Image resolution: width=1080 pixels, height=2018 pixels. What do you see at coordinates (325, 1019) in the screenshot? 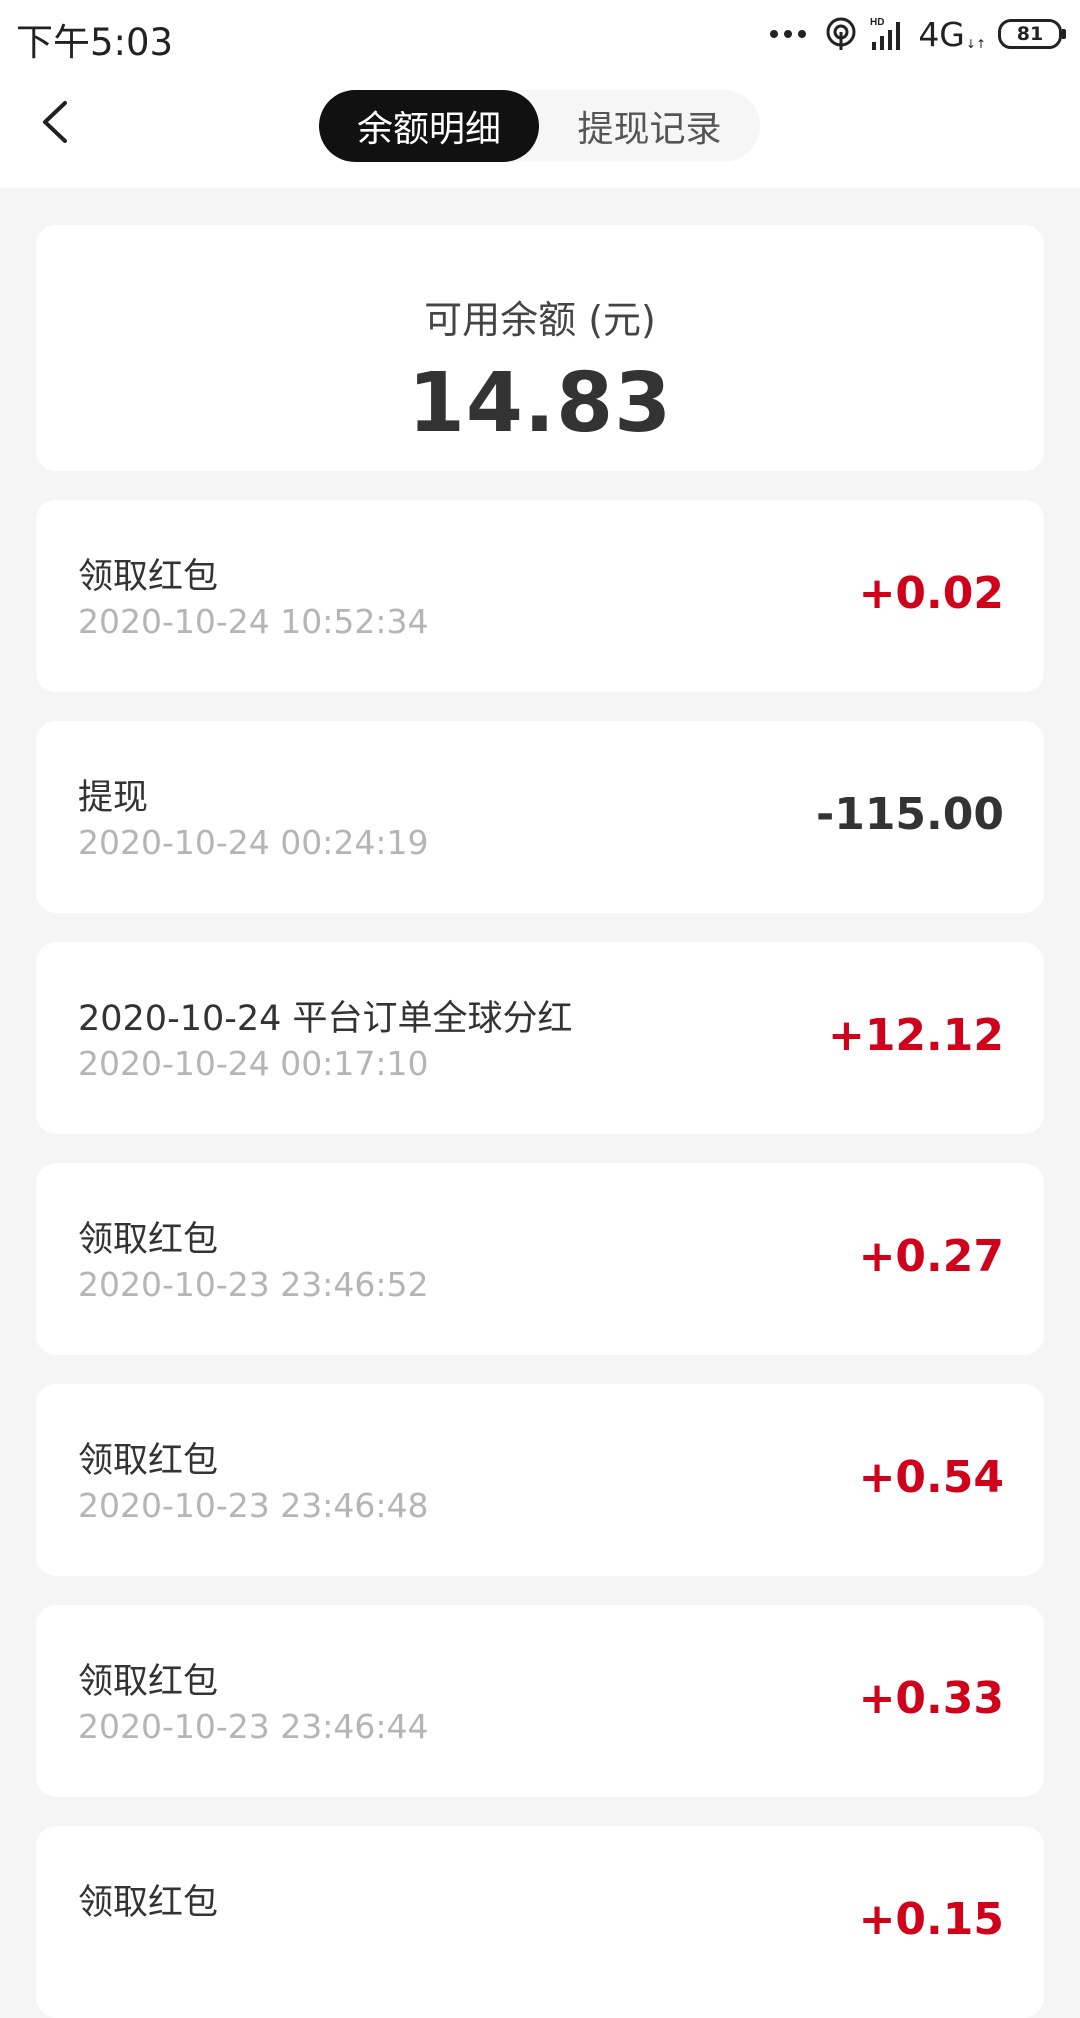
I see `transaction-title: 2020-10-24 平台订单全球分红` at bounding box center [325, 1019].